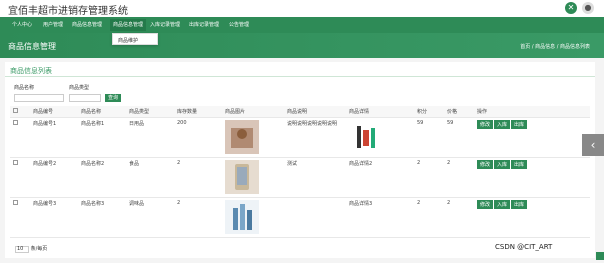 This screenshot has height=263, width=604. What do you see at coordinates (54, 112) in the screenshot?
I see `column-header: 商品编号` at bounding box center [54, 112].